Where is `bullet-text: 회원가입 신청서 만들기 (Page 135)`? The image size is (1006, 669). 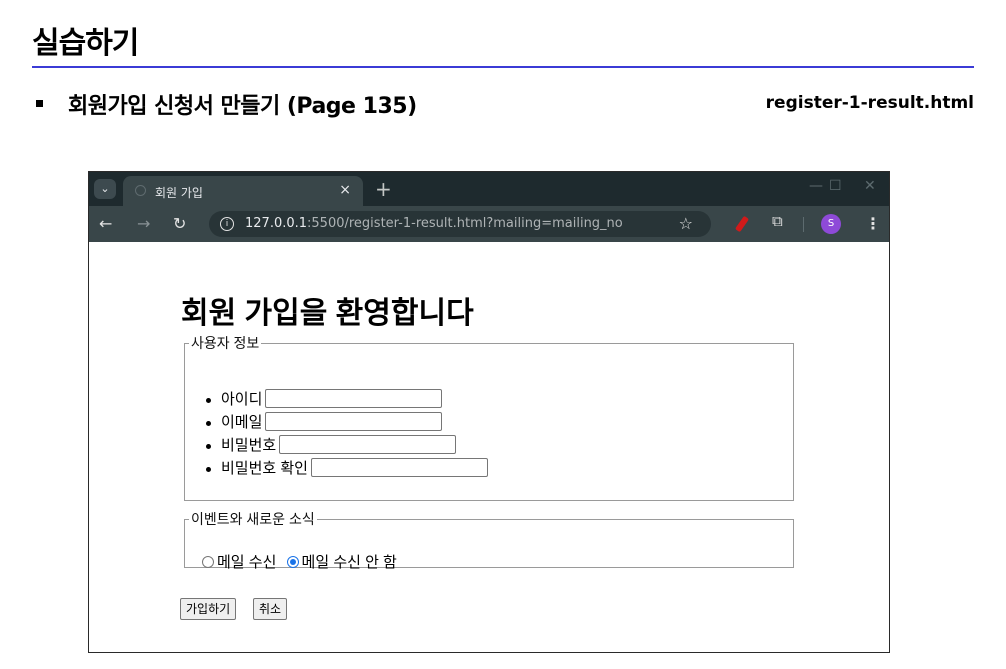 bullet-text: 회원가입 신청서 만들기 (Page 135) is located at coordinates (242, 106).